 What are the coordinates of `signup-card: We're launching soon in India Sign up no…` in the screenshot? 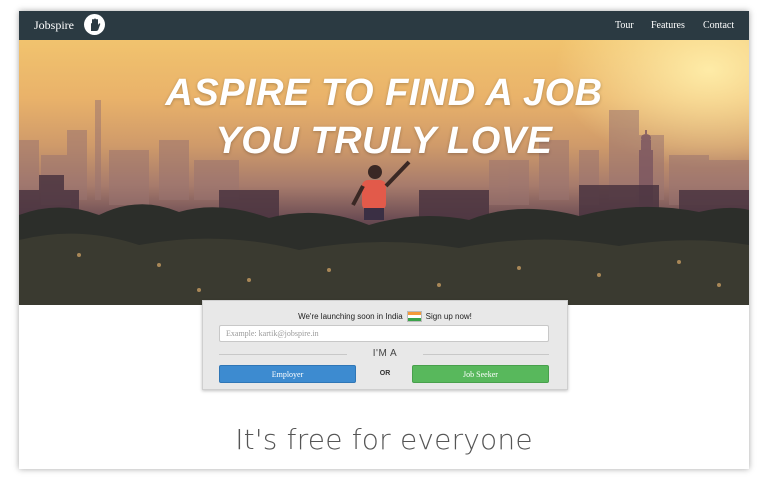 It's located at (385, 345).